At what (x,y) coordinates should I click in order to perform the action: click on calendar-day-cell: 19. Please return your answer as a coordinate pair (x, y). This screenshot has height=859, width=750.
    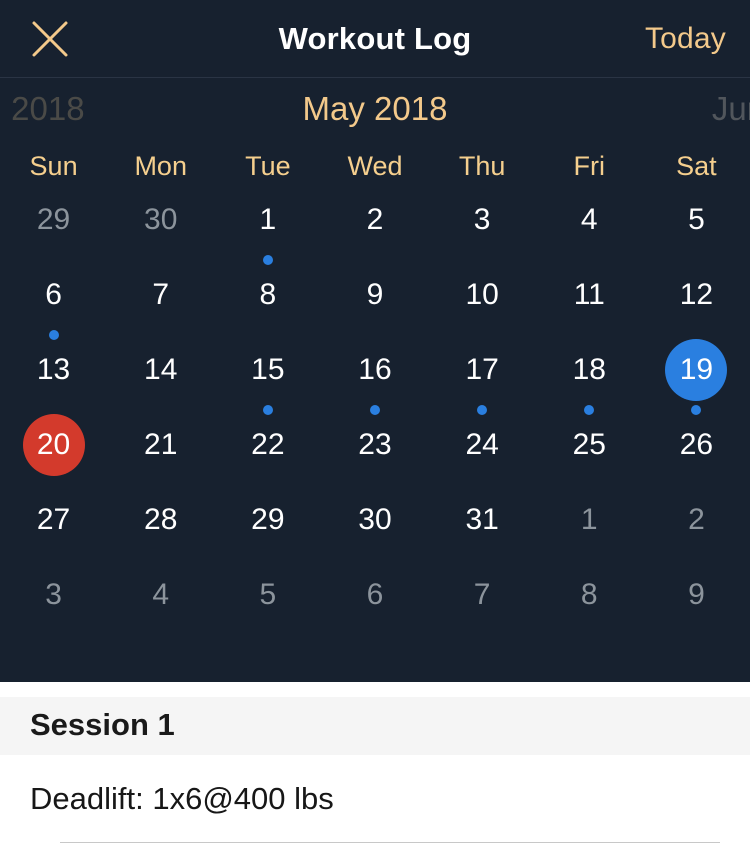
    Looking at the image, I should click on (696, 381).